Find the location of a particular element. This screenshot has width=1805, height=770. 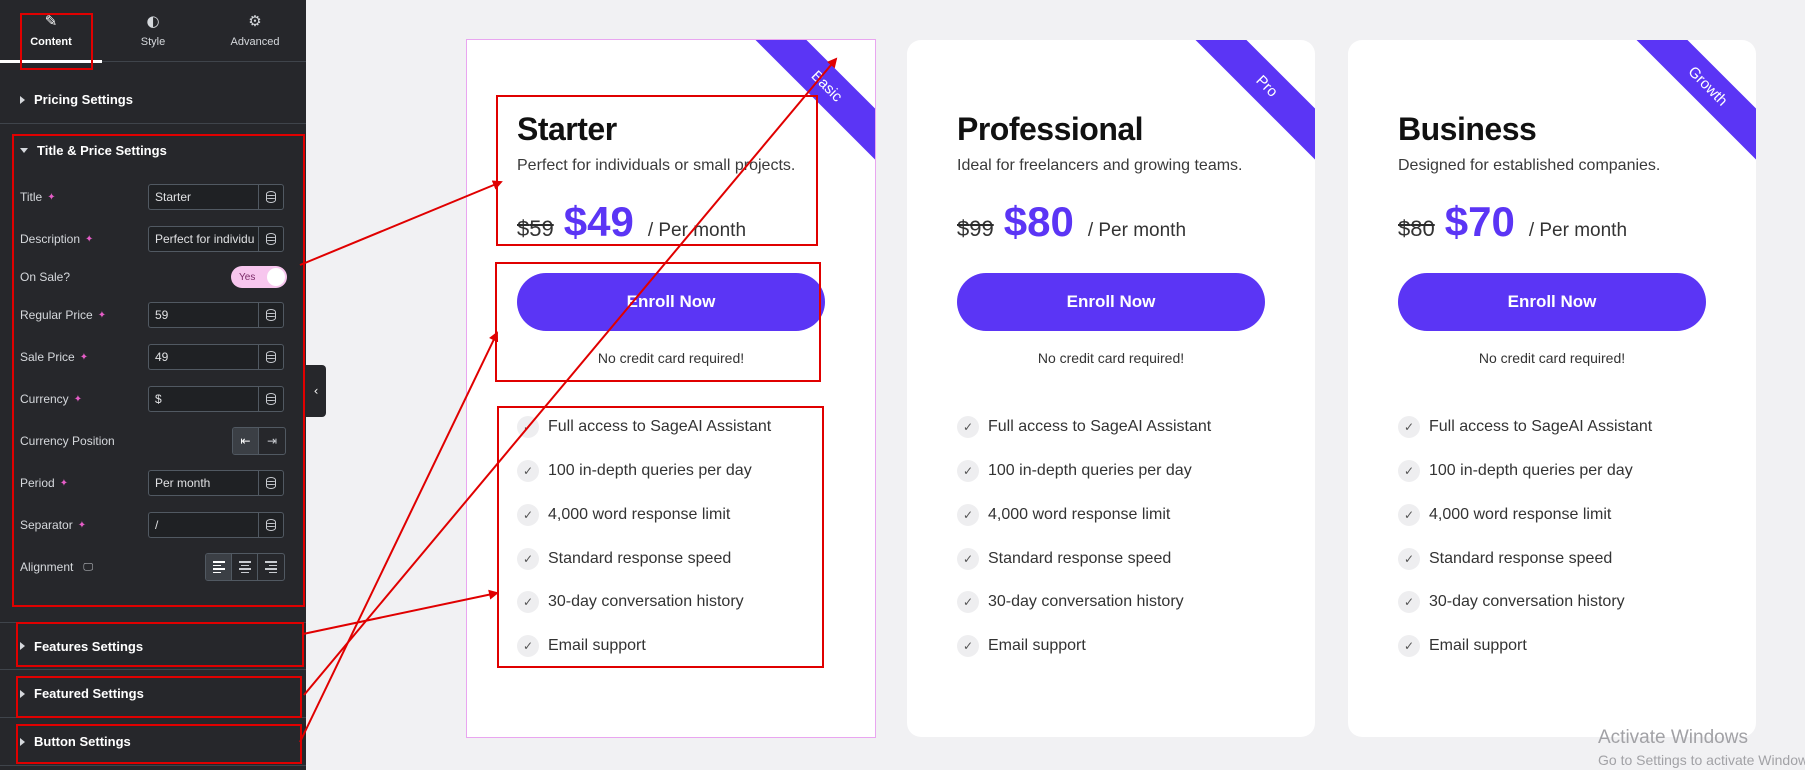

arrow-button-to-card is located at coordinates (399, 537).